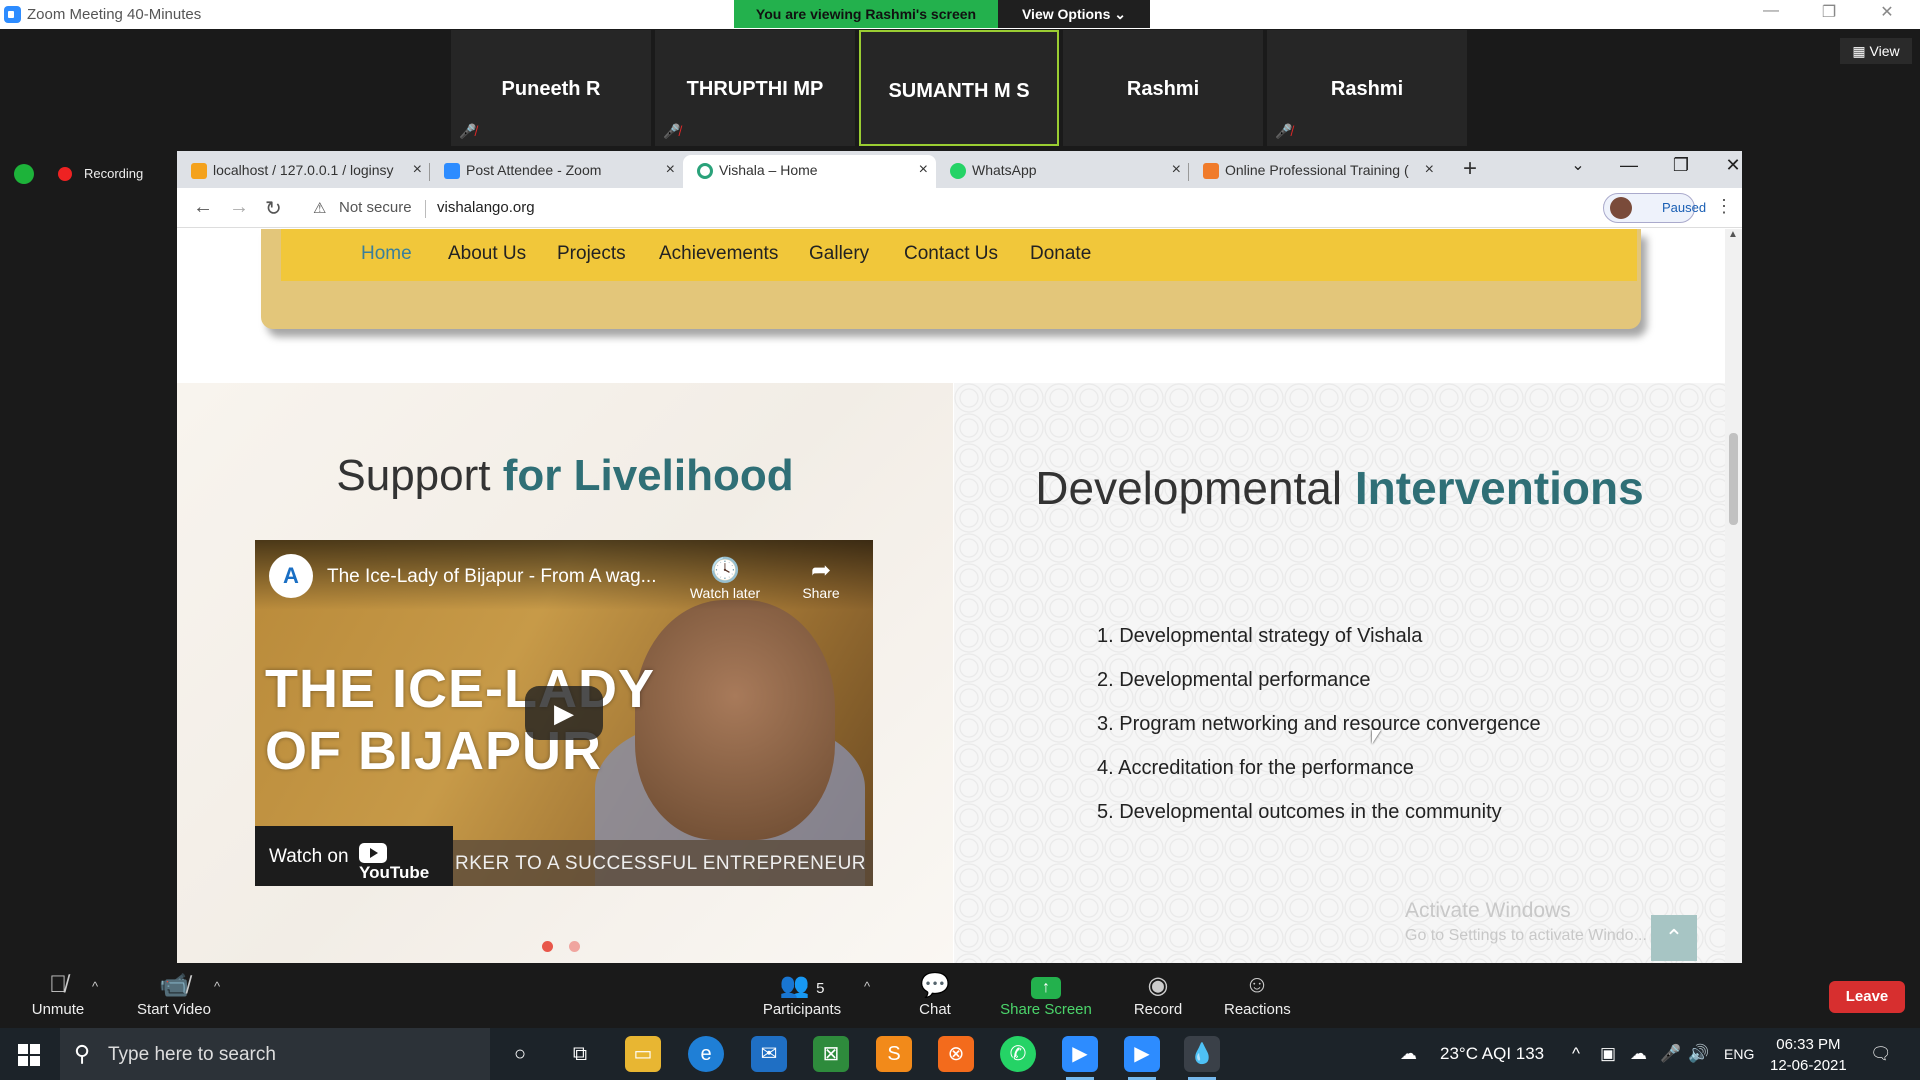 The width and height of the screenshot is (1920, 1080). What do you see at coordinates (1257, 994) in the screenshot?
I see `reactions-button: ☺ Reactions` at bounding box center [1257, 994].